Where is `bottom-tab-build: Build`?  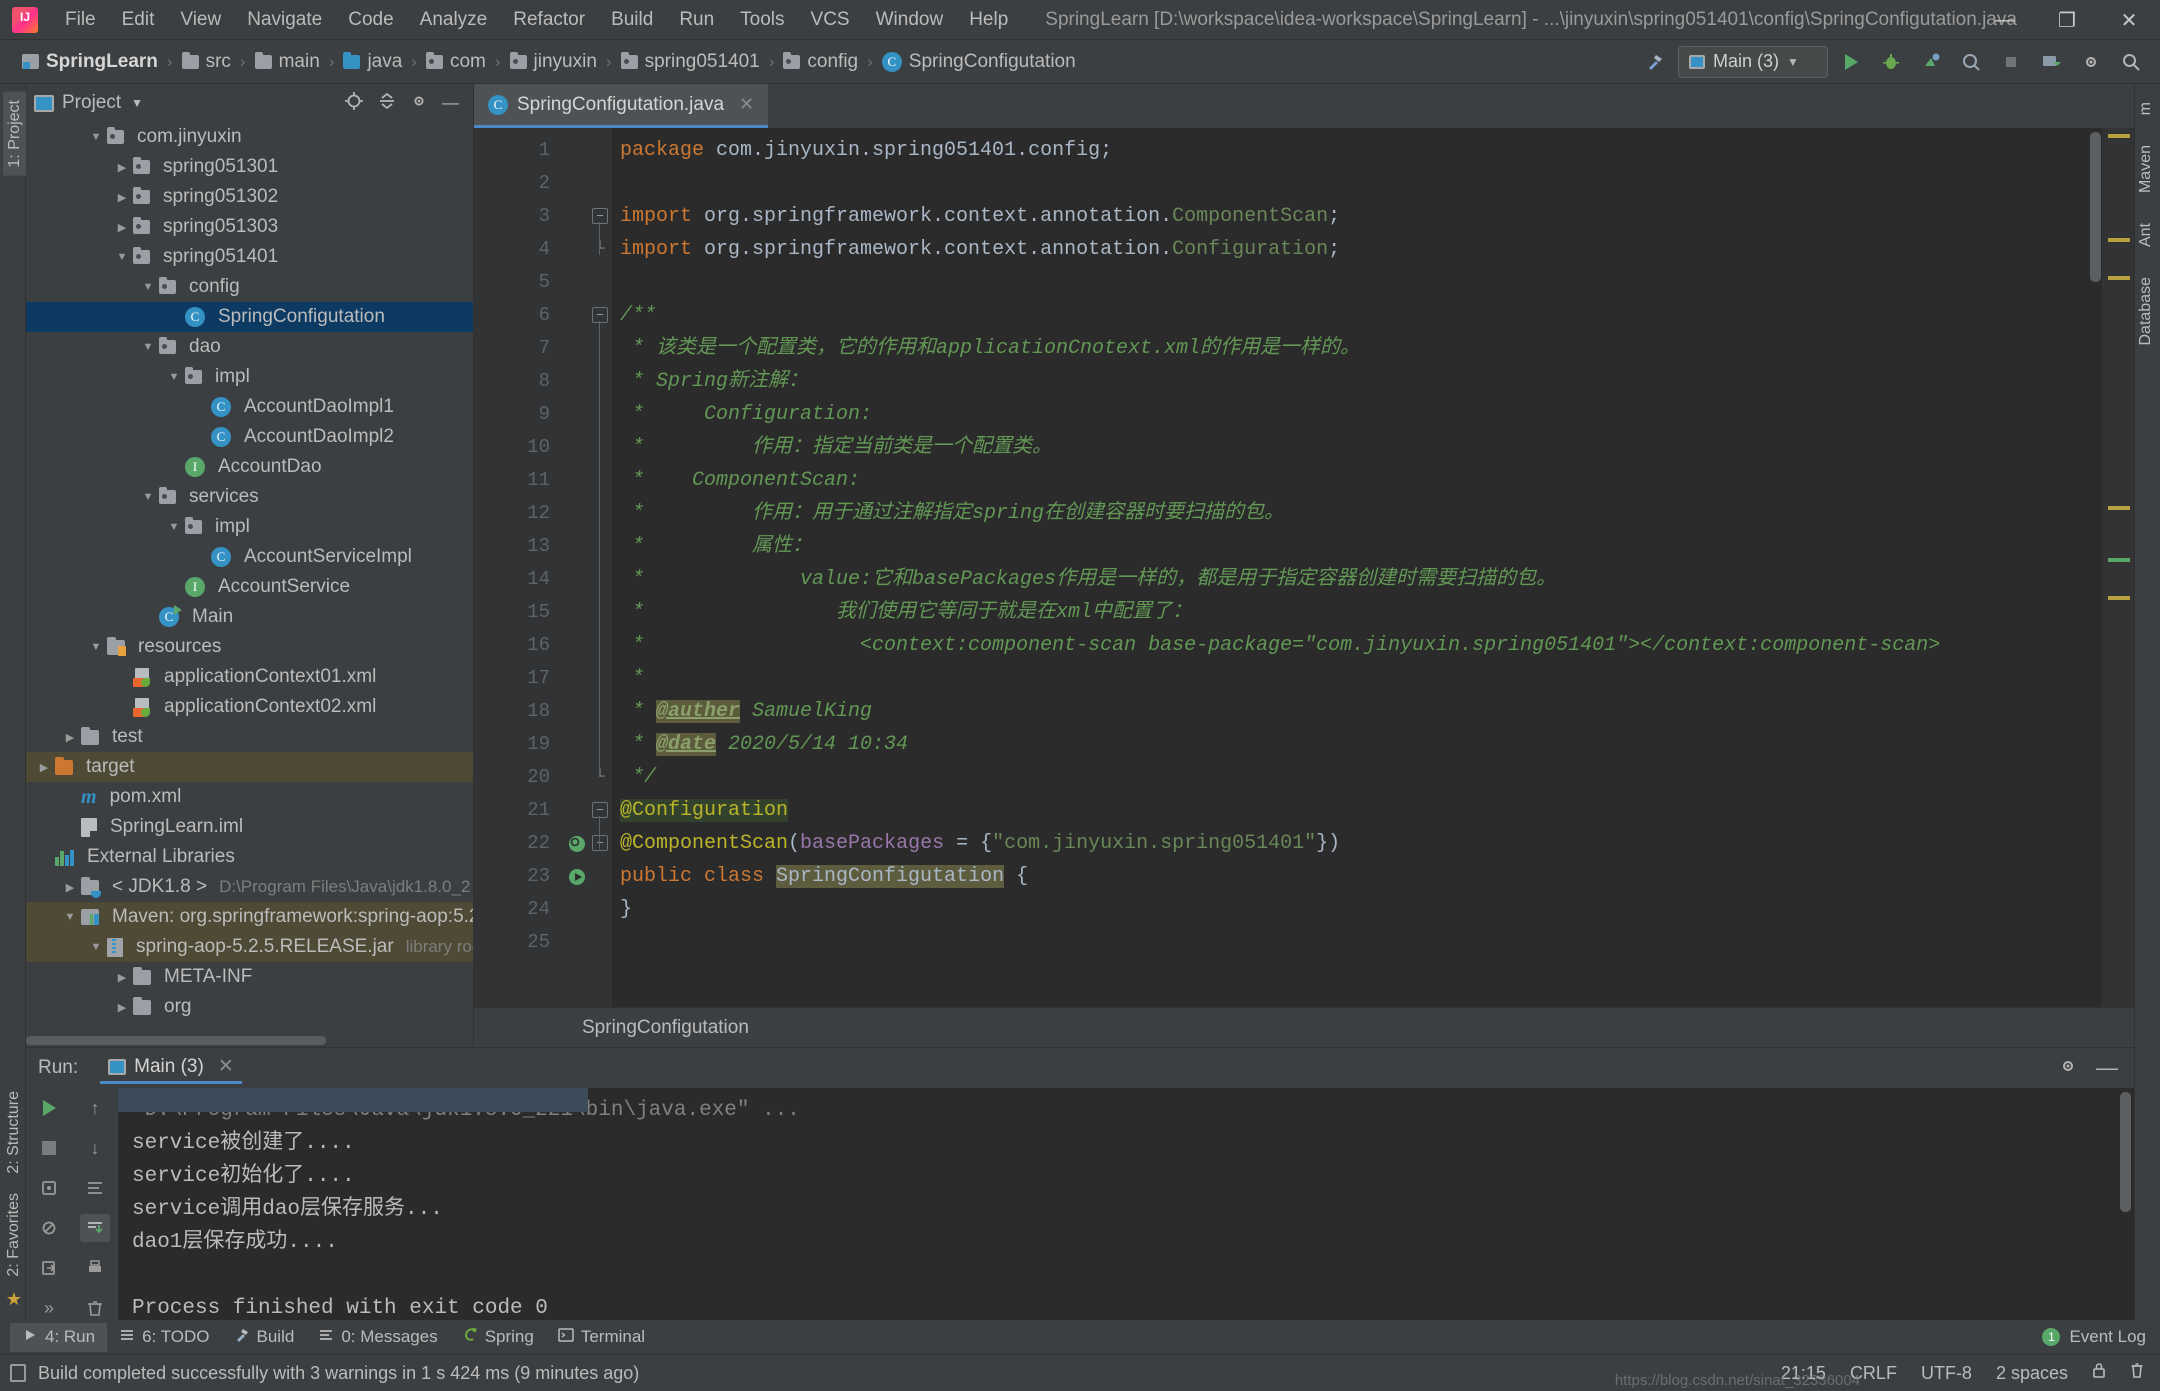 bottom-tab-build: Build is located at coordinates (264, 1337).